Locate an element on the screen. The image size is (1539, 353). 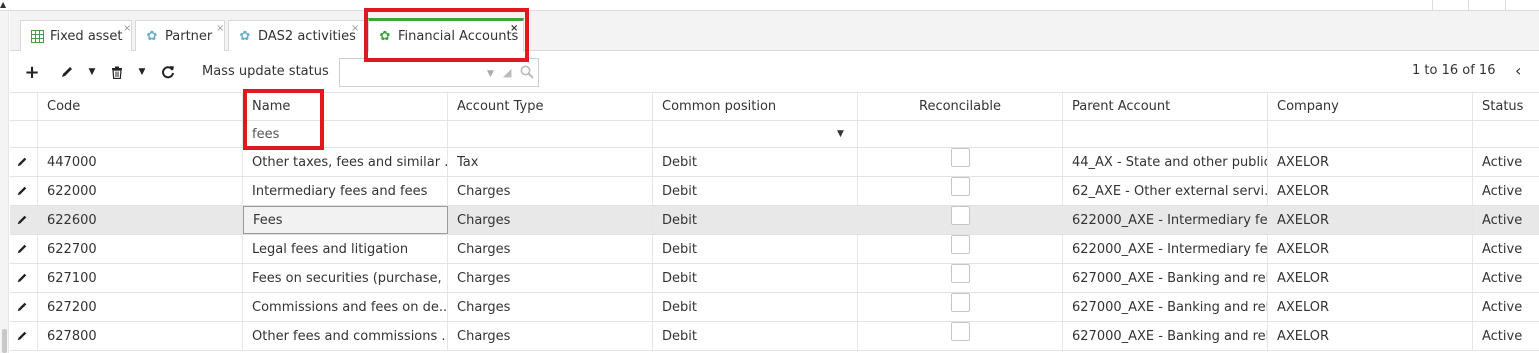
trash-icon is located at coordinates (117, 72).